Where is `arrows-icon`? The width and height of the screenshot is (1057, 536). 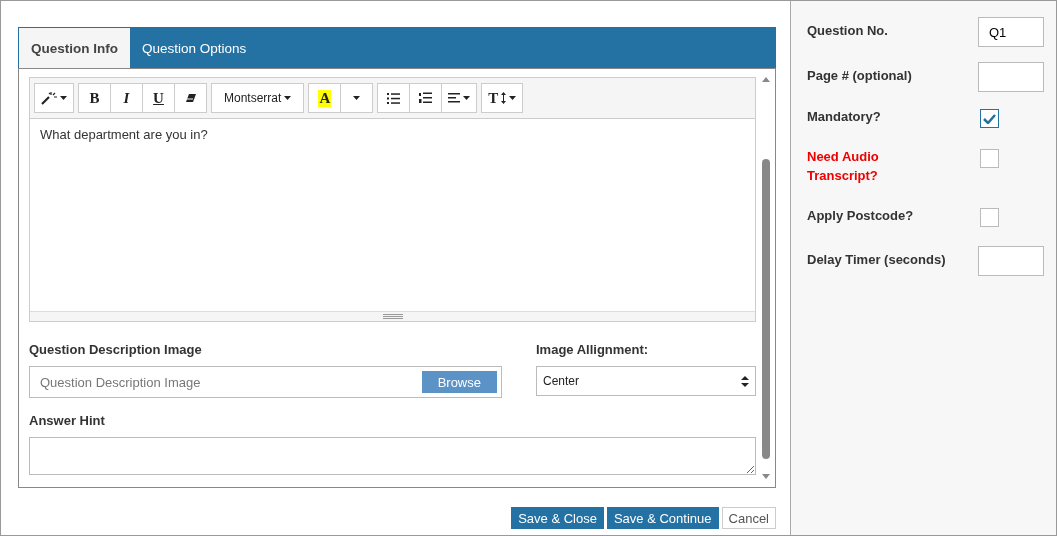 arrows-icon is located at coordinates (504, 98).